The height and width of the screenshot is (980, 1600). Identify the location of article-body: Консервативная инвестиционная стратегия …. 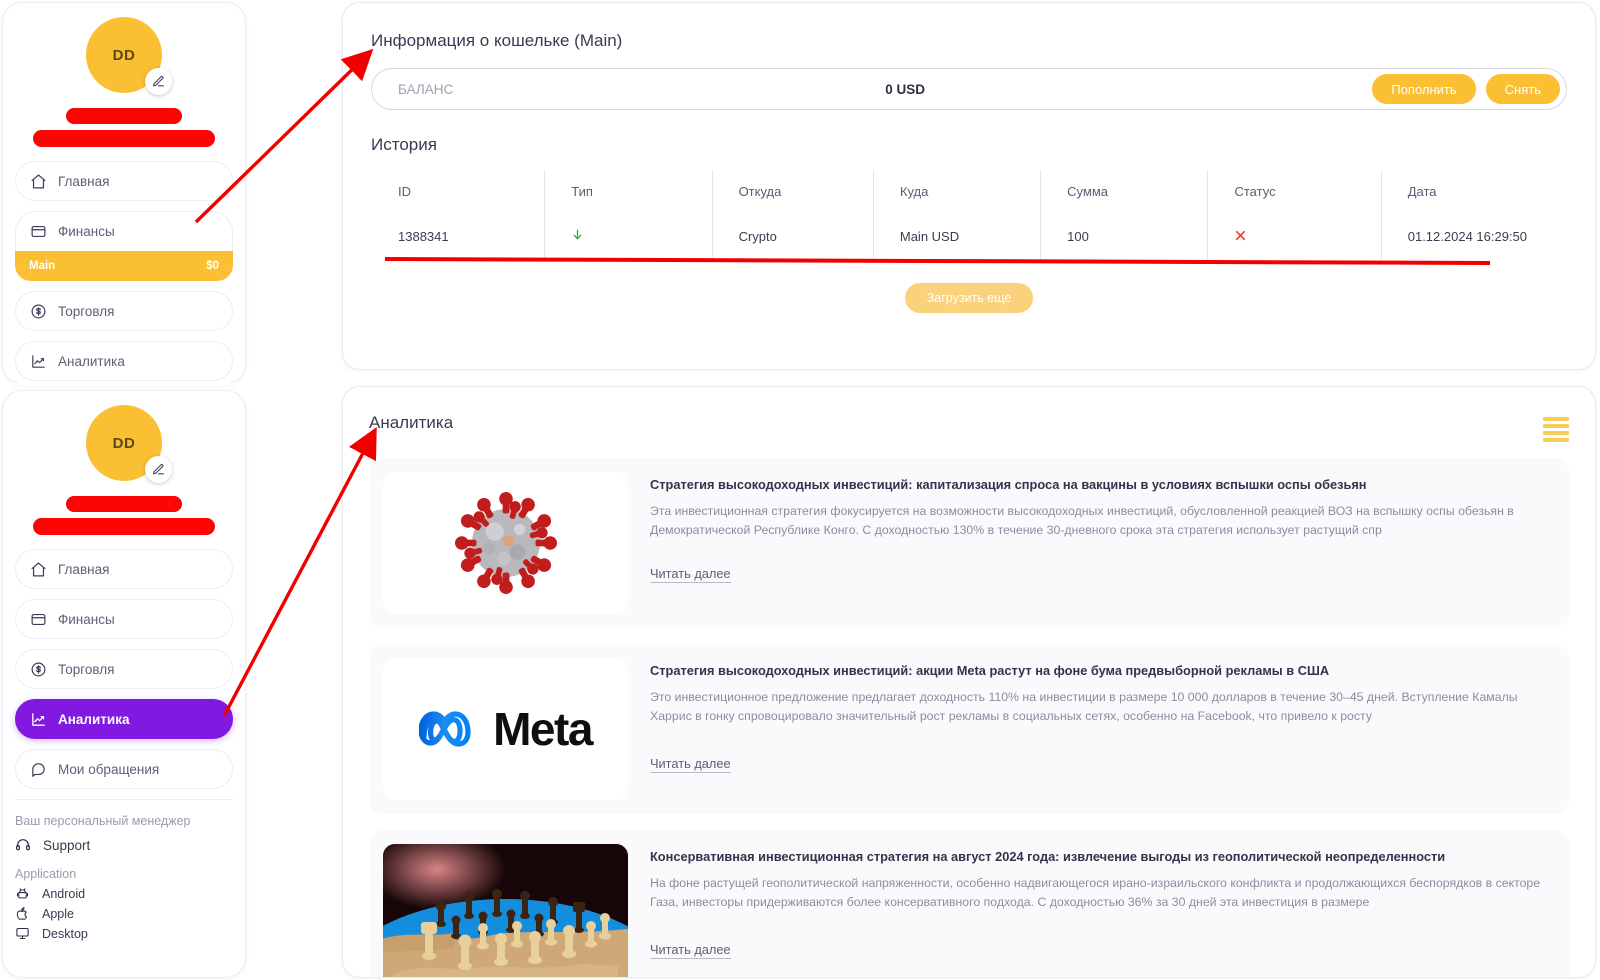
(1100, 910).